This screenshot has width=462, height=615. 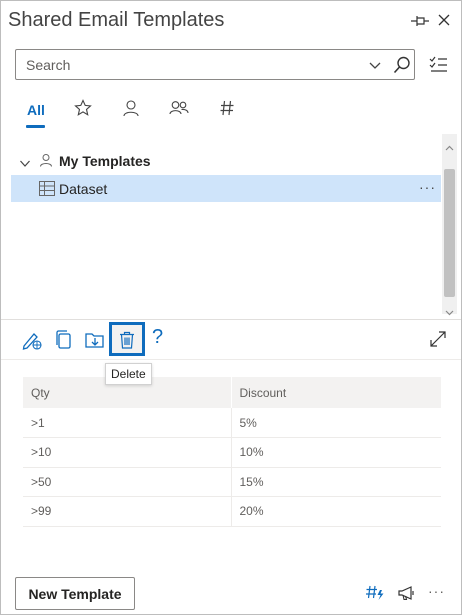 What do you see at coordinates (231, 593) in the screenshot?
I see `bottom-bar: New Template ···` at bounding box center [231, 593].